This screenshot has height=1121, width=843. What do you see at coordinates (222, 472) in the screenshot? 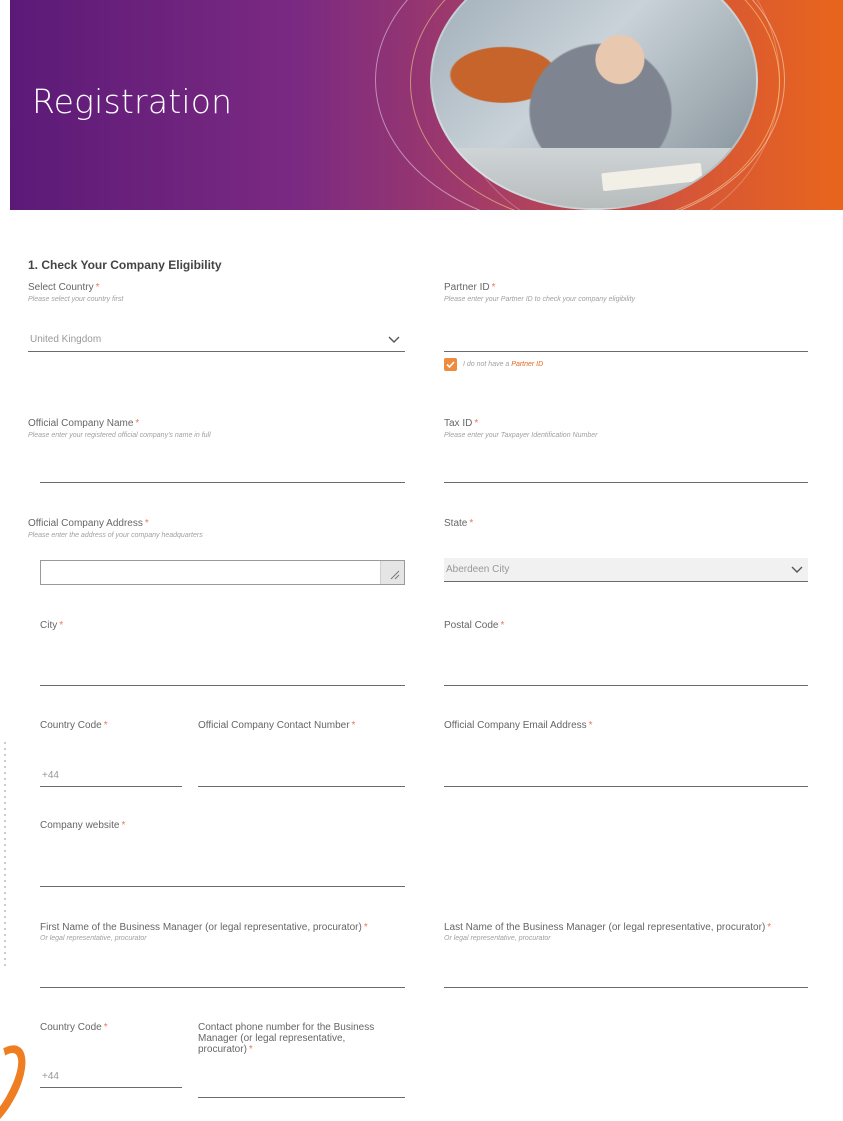
I see `company-name-input` at bounding box center [222, 472].